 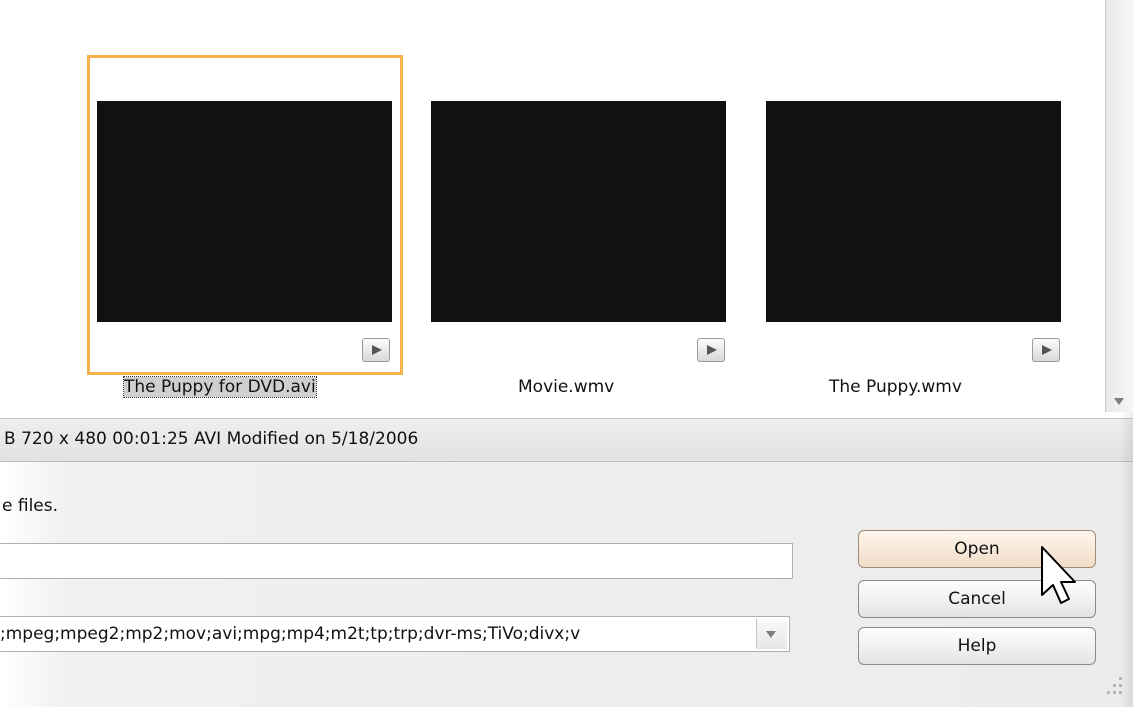 What do you see at coordinates (1119, 401) in the screenshot?
I see `scroll-down-icon` at bounding box center [1119, 401].